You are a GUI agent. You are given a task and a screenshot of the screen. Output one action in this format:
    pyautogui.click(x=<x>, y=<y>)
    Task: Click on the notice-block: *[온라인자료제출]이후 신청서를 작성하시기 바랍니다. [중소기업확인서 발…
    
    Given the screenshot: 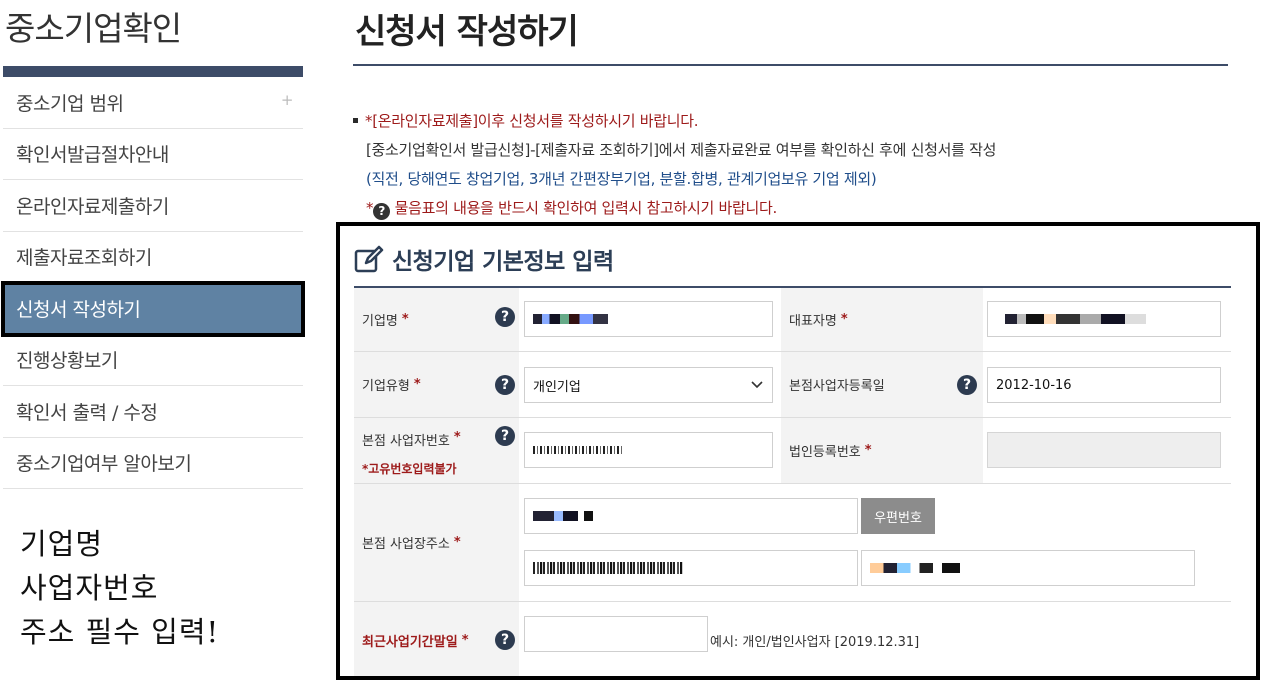 What is the action you would take?
    pyautogui.click(x=673, y=165)
    